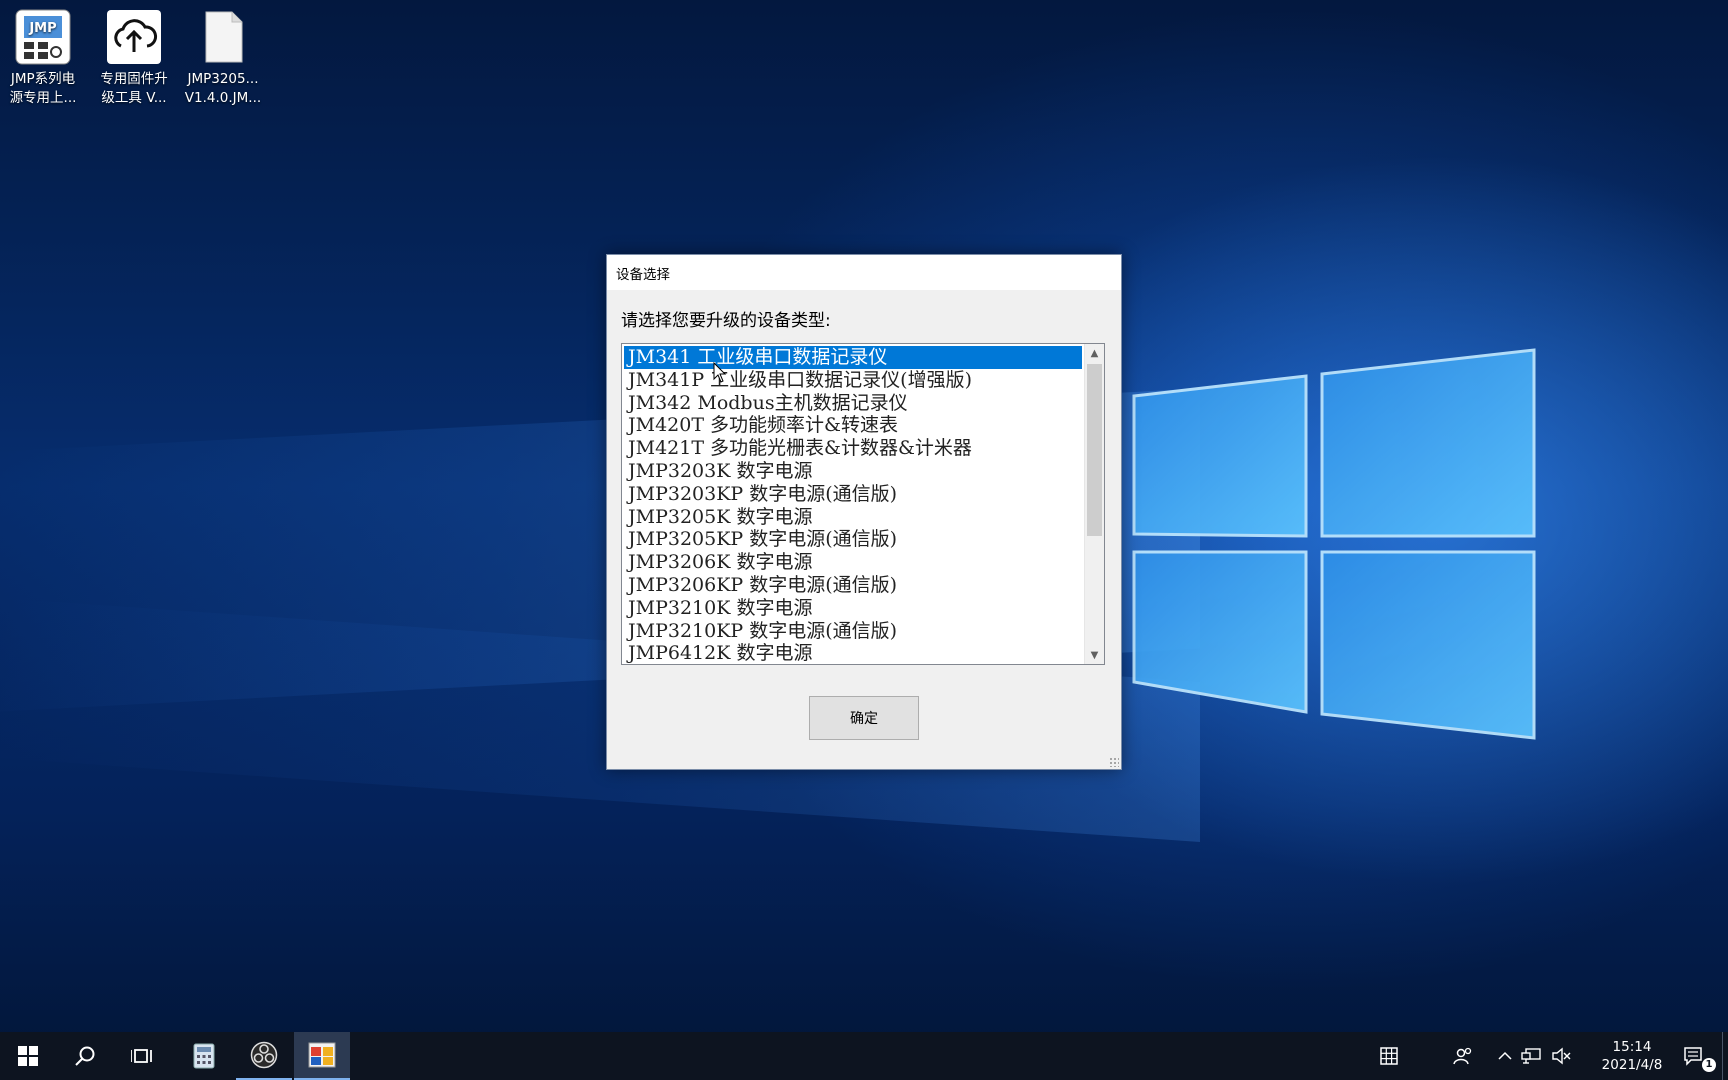 The width and height of the screenshot is (1728, 1080). Describe the element at coordinates (1094, 353) in the screenshot. I see `scroll-up-arrow-icon: ▲` at that location.